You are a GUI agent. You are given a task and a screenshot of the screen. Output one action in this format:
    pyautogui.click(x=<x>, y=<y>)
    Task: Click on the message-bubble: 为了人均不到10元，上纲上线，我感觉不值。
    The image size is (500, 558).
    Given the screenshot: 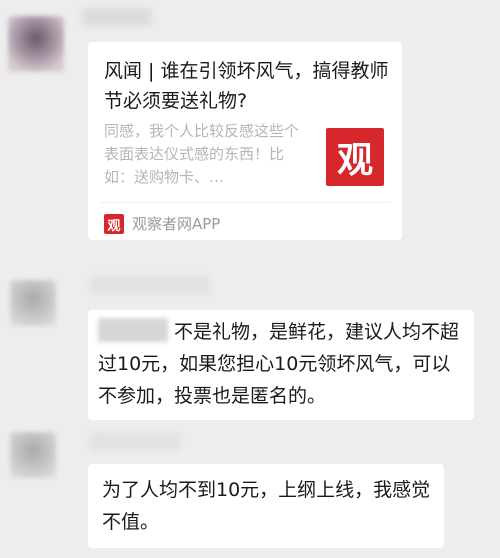 What is the action you would take?
    pyautogui.click(x=266, y=506)
    